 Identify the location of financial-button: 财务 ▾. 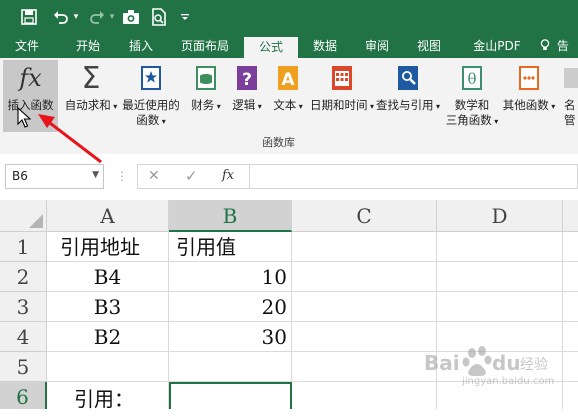
(206, 96).